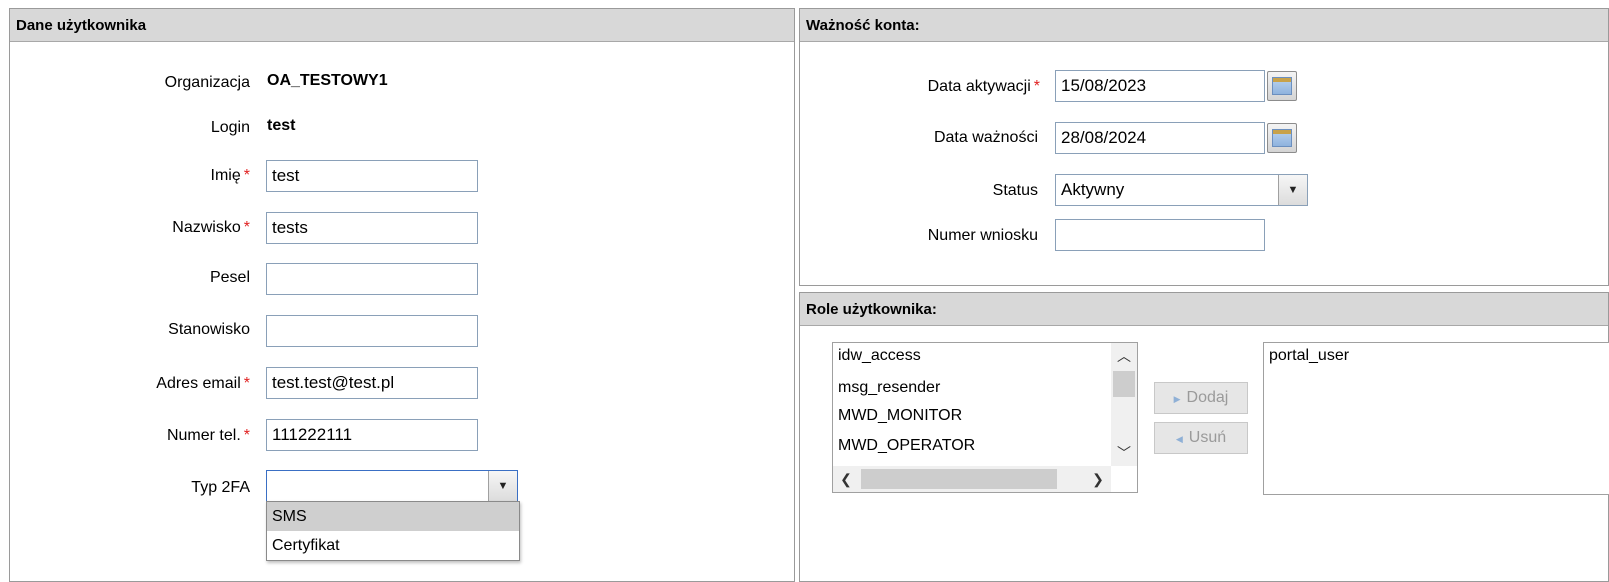 The height and width of the screenshot is (582, 1609). What do you see at coordinates (327, 80) in the screenshot?
I see `organization-value: OA_TESTOWY1` at bounding box center [327, 80].